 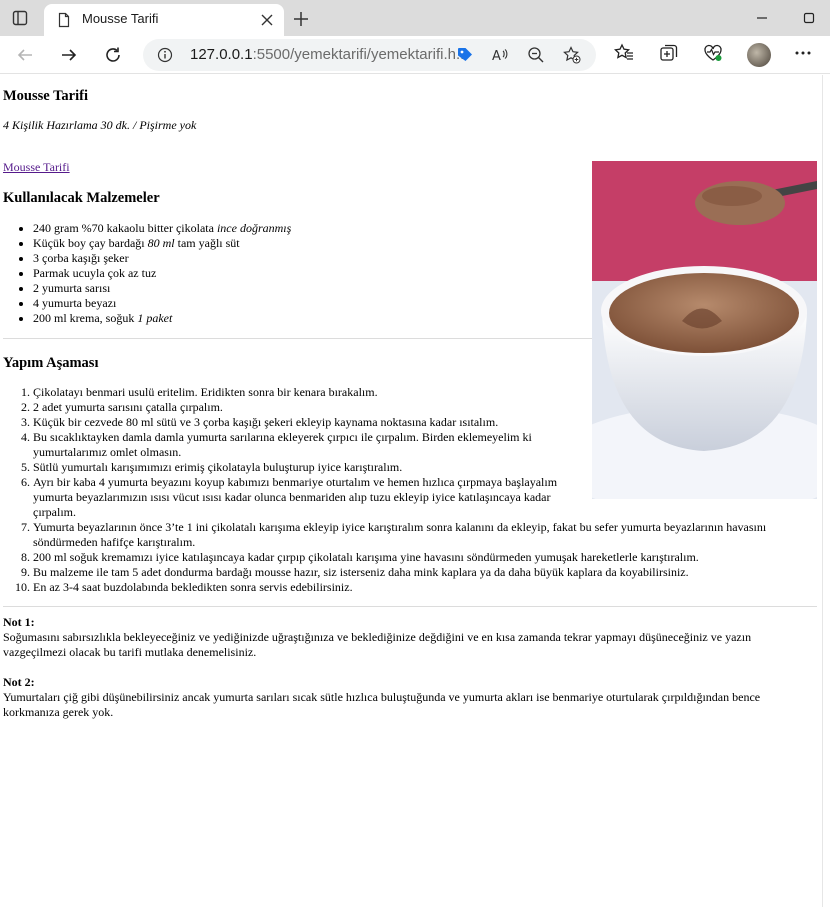 I want to click on list-item: Parmak ucuyla çok az tuz, so click(x=162, y=273).